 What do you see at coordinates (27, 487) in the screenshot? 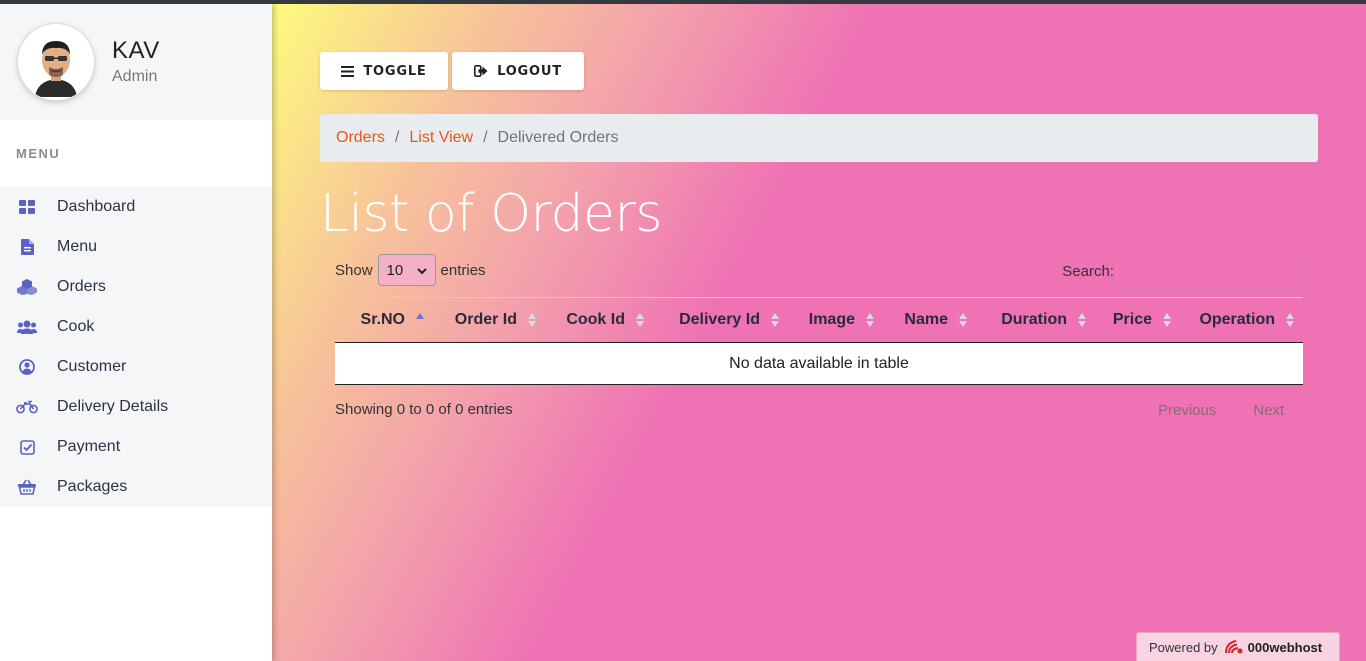
I see `basket-icon` at bounding box center [27, 487].